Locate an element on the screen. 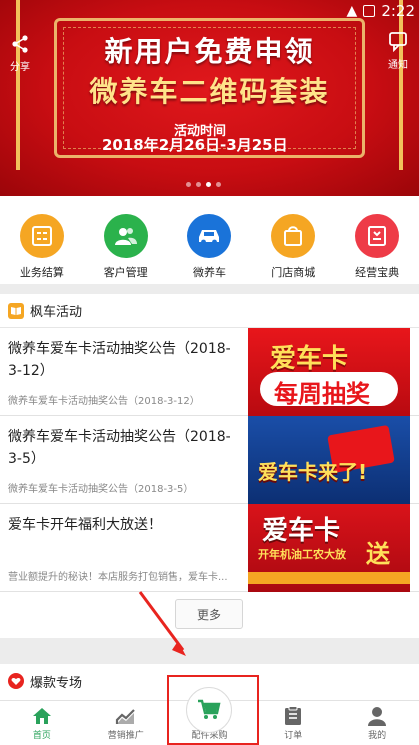  shopping-bag-icon is located at coordinates (293, 236).